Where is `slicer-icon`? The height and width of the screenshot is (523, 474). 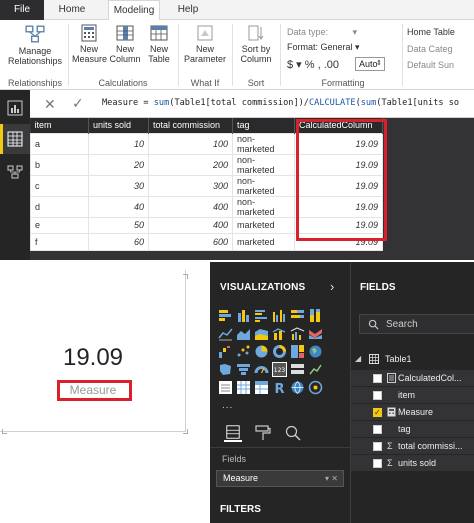 slicer-icon is located at coordinates (225, 387).